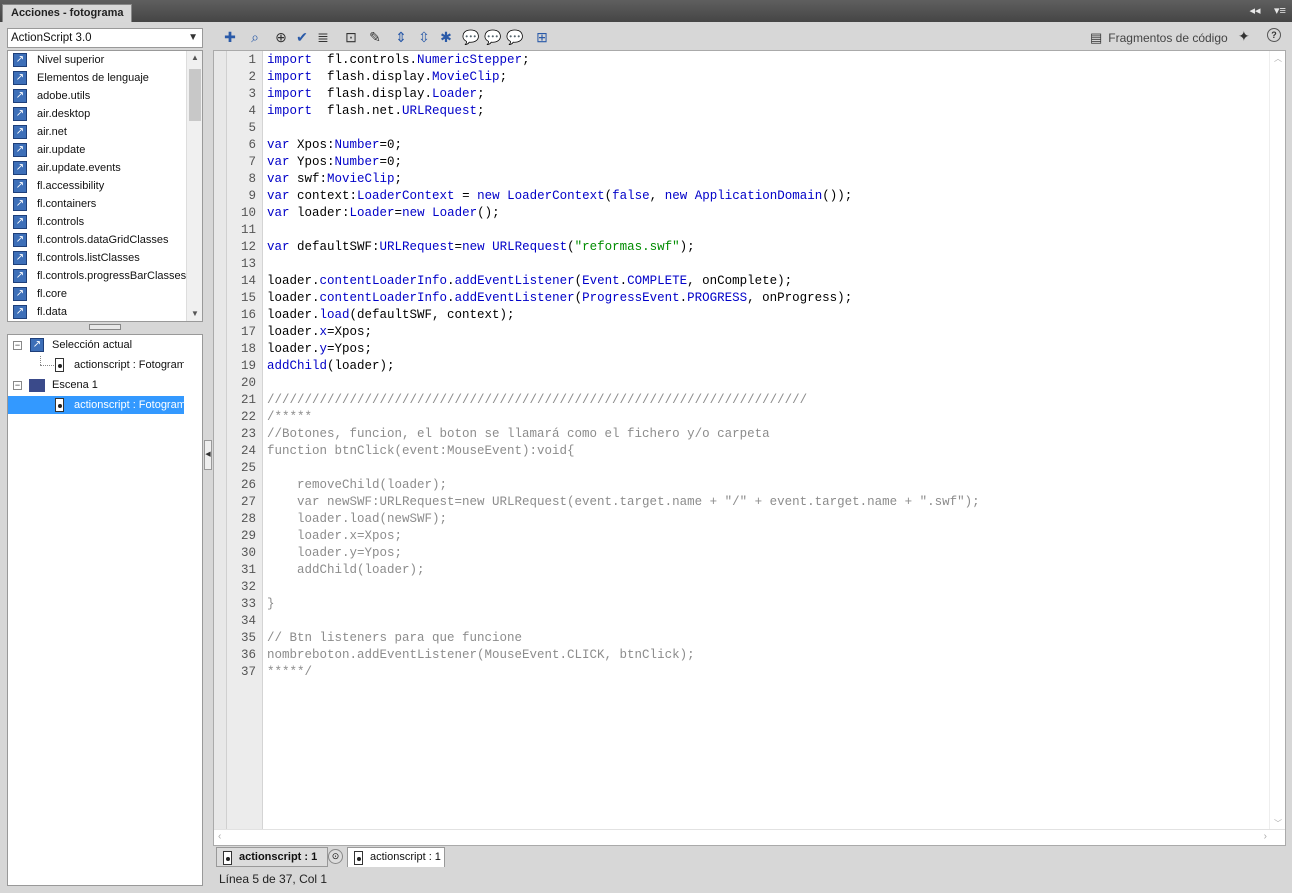 The height and width of the screenshot is (893, 1292). I want to click on code-line: loader.load(newSWF);, so click(357, 519).